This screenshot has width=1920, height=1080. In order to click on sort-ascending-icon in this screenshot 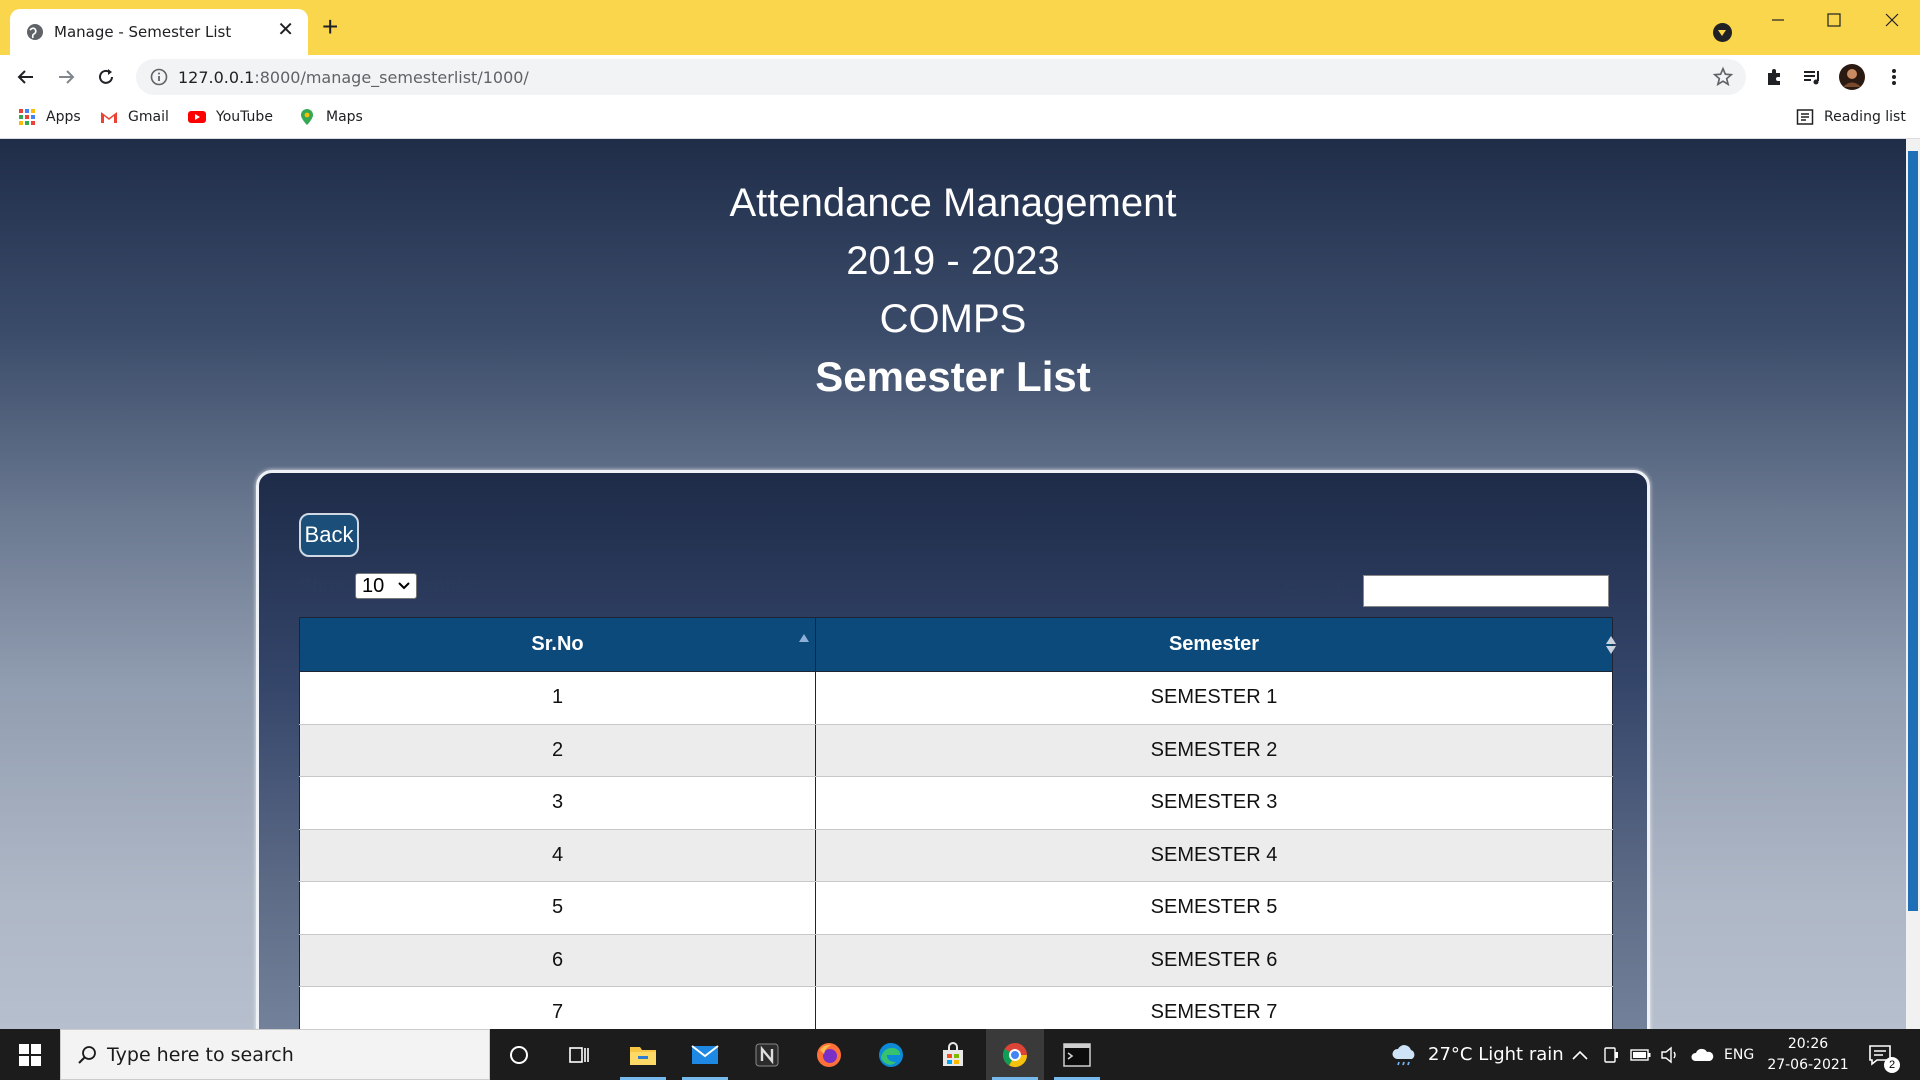, I will do `click(804, 638)`.